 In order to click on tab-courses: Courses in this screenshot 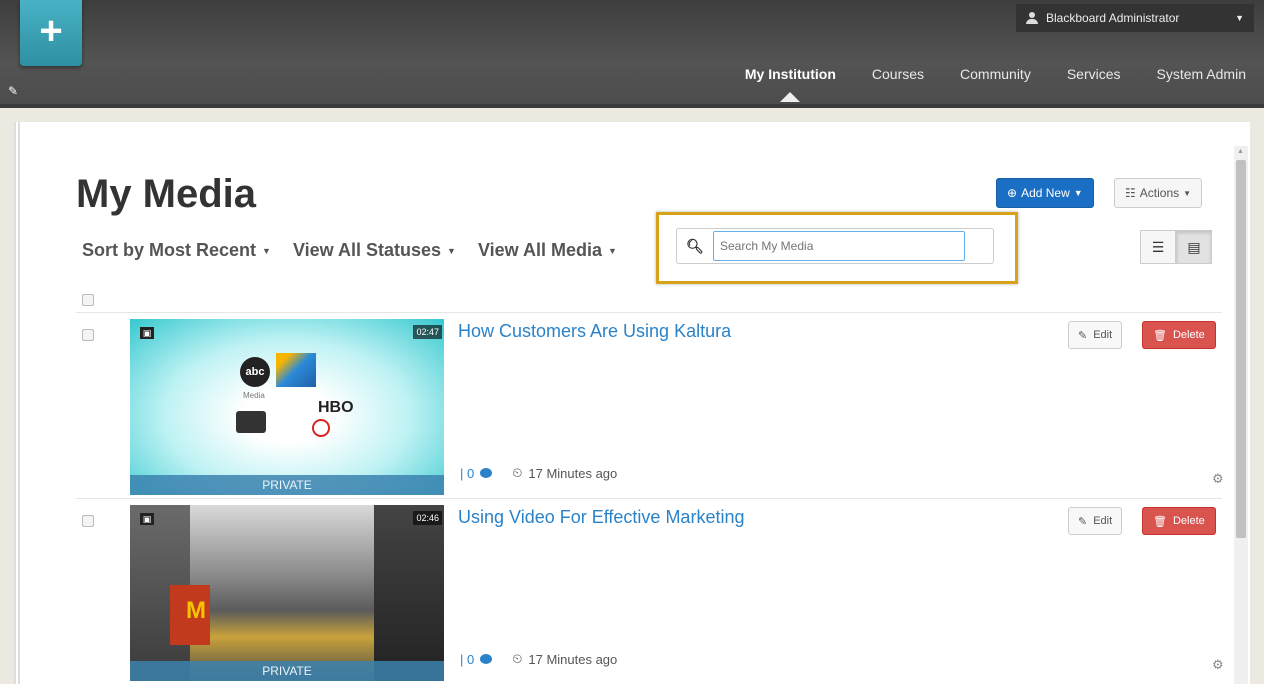, I will do `click(898, 74)`.